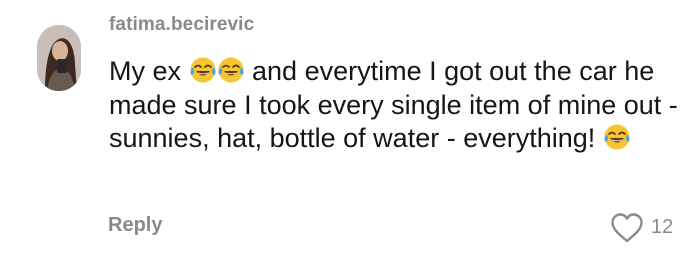  What do you see at coordinates (149, 71) in the screenshot?
I see `comment-text-part-1: My ex` at bounding box center [149, 71].